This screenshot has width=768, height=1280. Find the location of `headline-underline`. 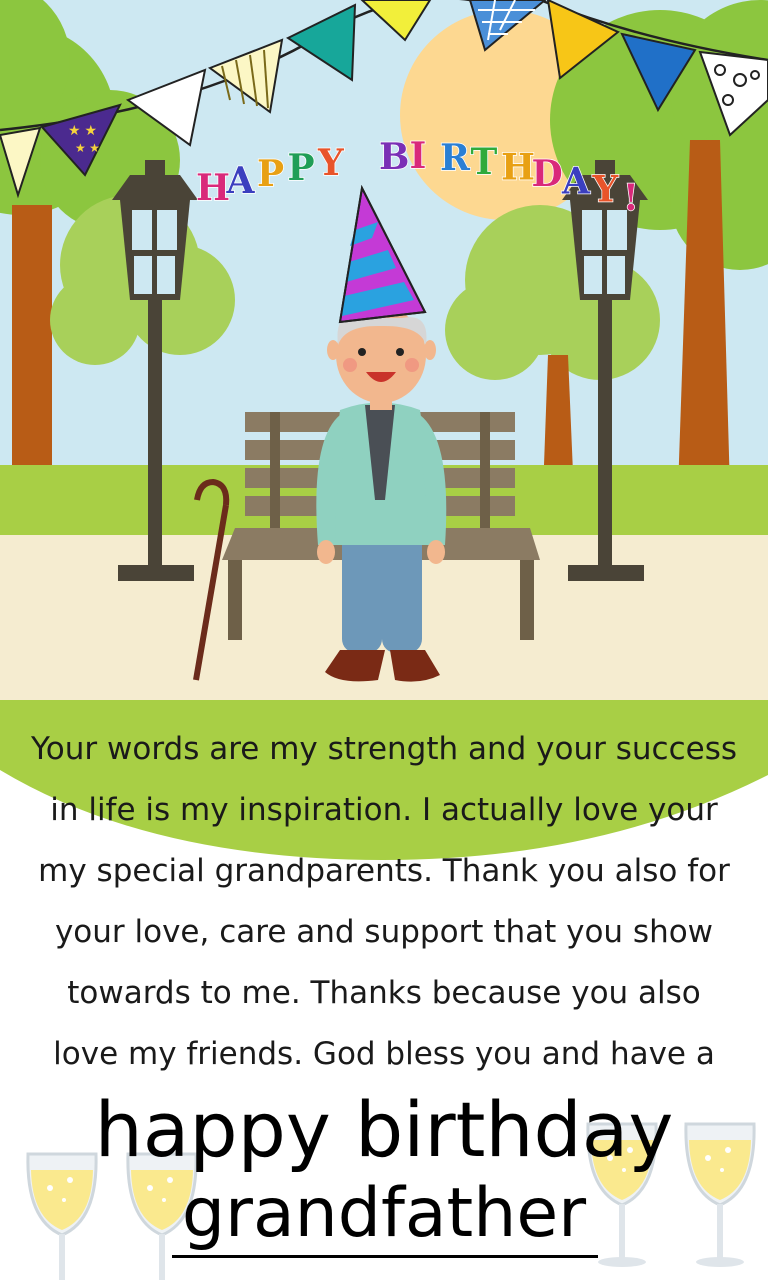

headline-underline is located at coordinates (385, 1256).